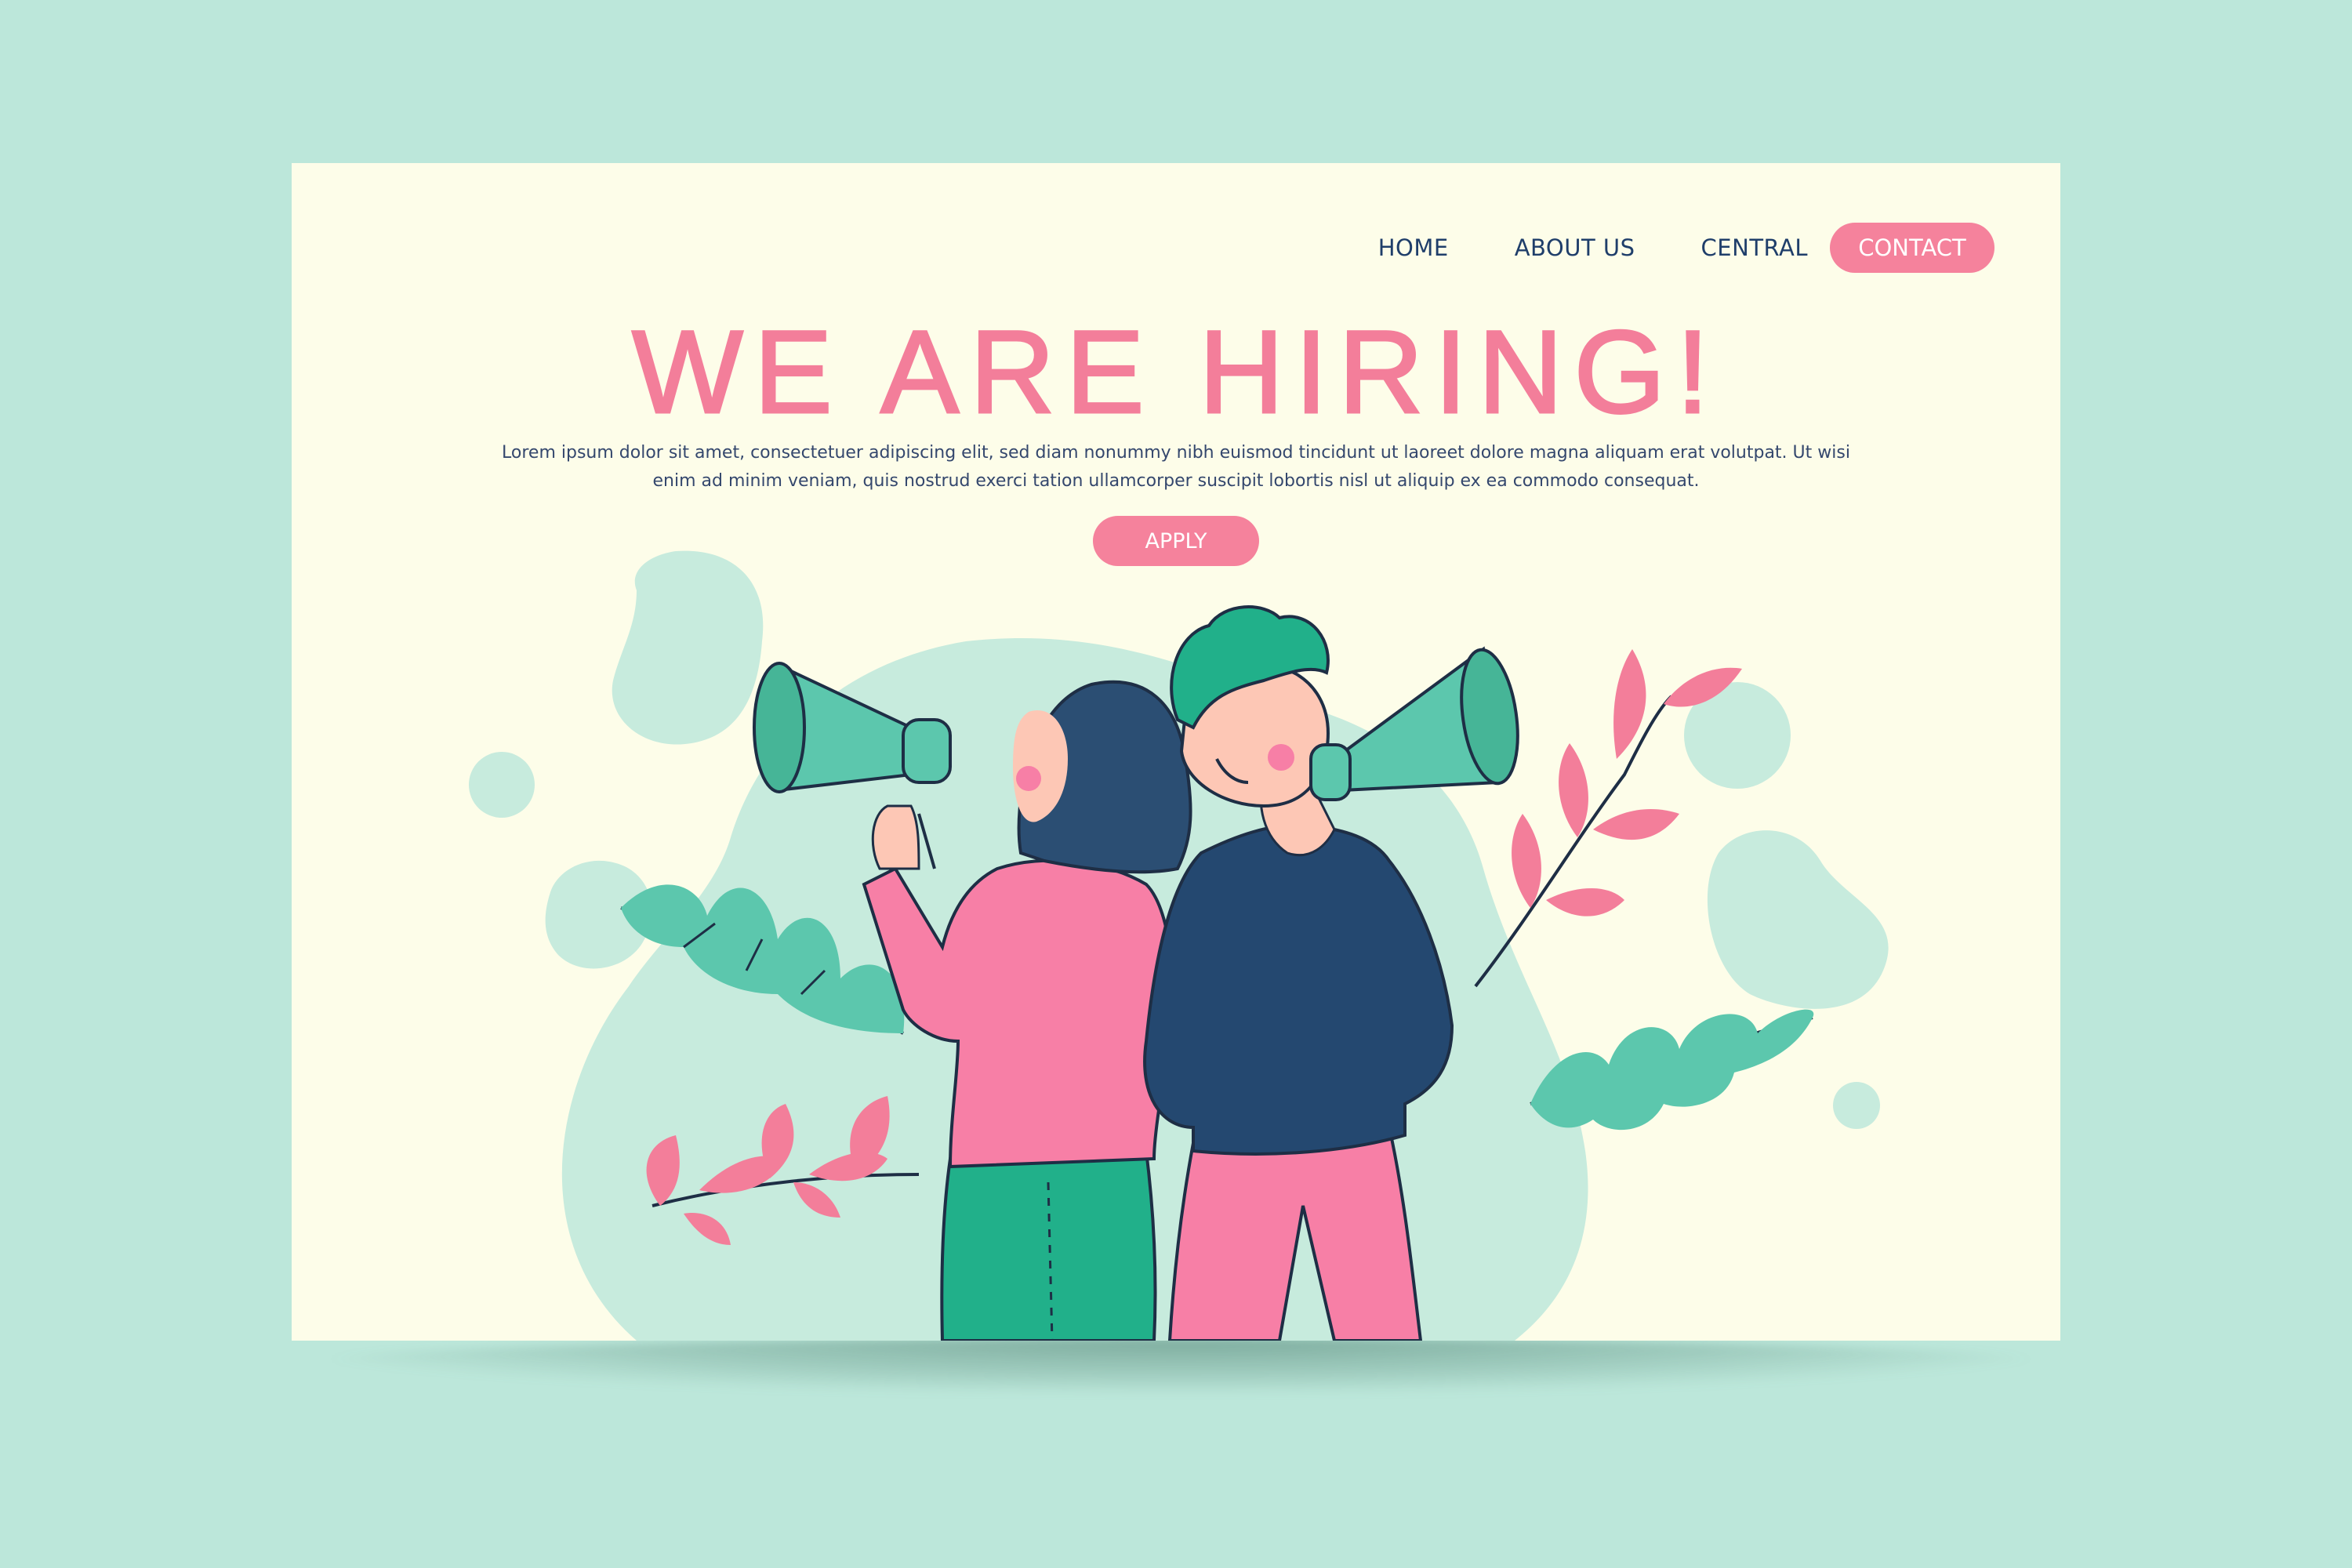 The image size is (2352, 1568). I want to click on teal-leaf-branch-right, so click(1672, 1070).